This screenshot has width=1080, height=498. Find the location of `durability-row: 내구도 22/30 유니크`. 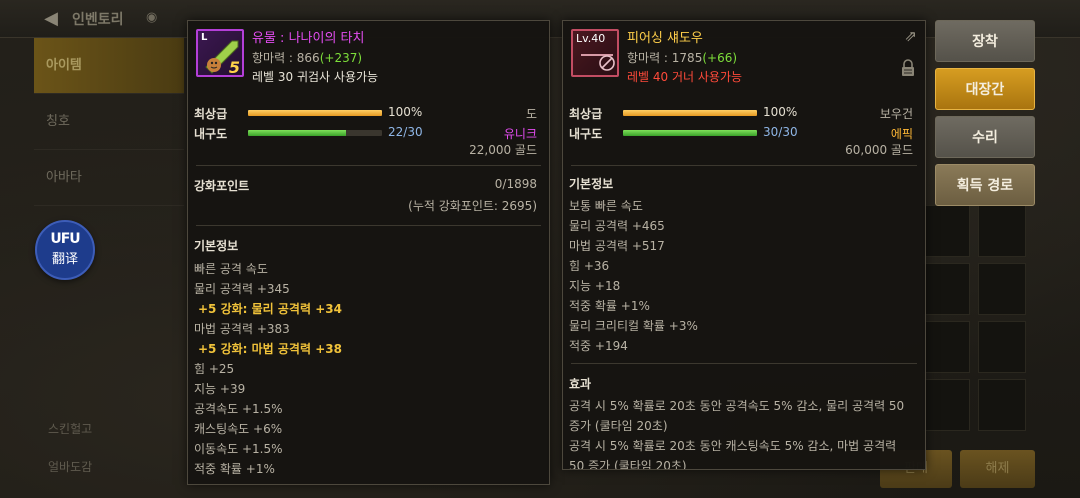

durability-row: 내구도 22/30 유니크 is located at coordinates (368, 133).